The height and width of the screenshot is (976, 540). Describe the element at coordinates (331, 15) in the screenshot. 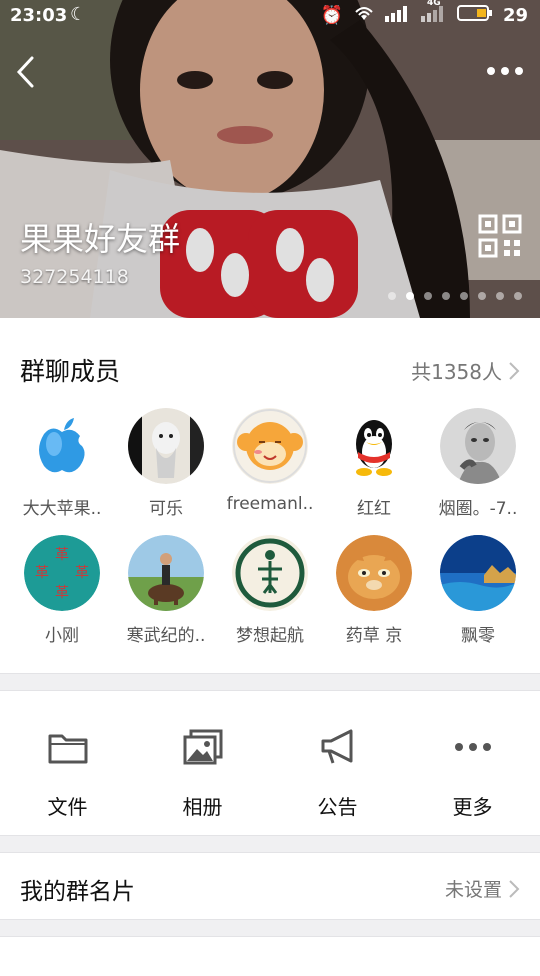

I see `alarm-icon: ⏰` at that location.